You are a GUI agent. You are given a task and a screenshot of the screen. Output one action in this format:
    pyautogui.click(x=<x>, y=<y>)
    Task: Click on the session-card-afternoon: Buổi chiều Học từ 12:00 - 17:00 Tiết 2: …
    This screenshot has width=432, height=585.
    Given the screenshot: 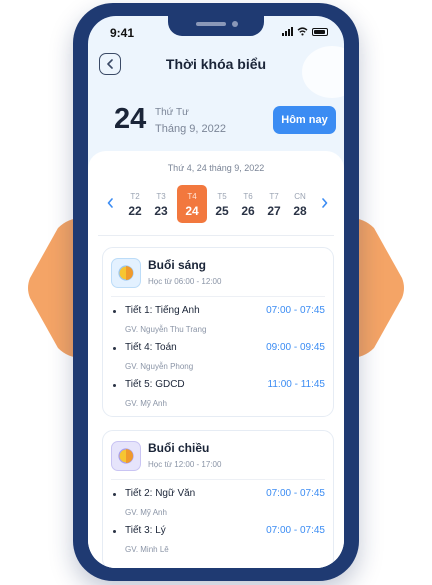 What is the action you would take?
    pyautogui.click(x=218, y=499)
    